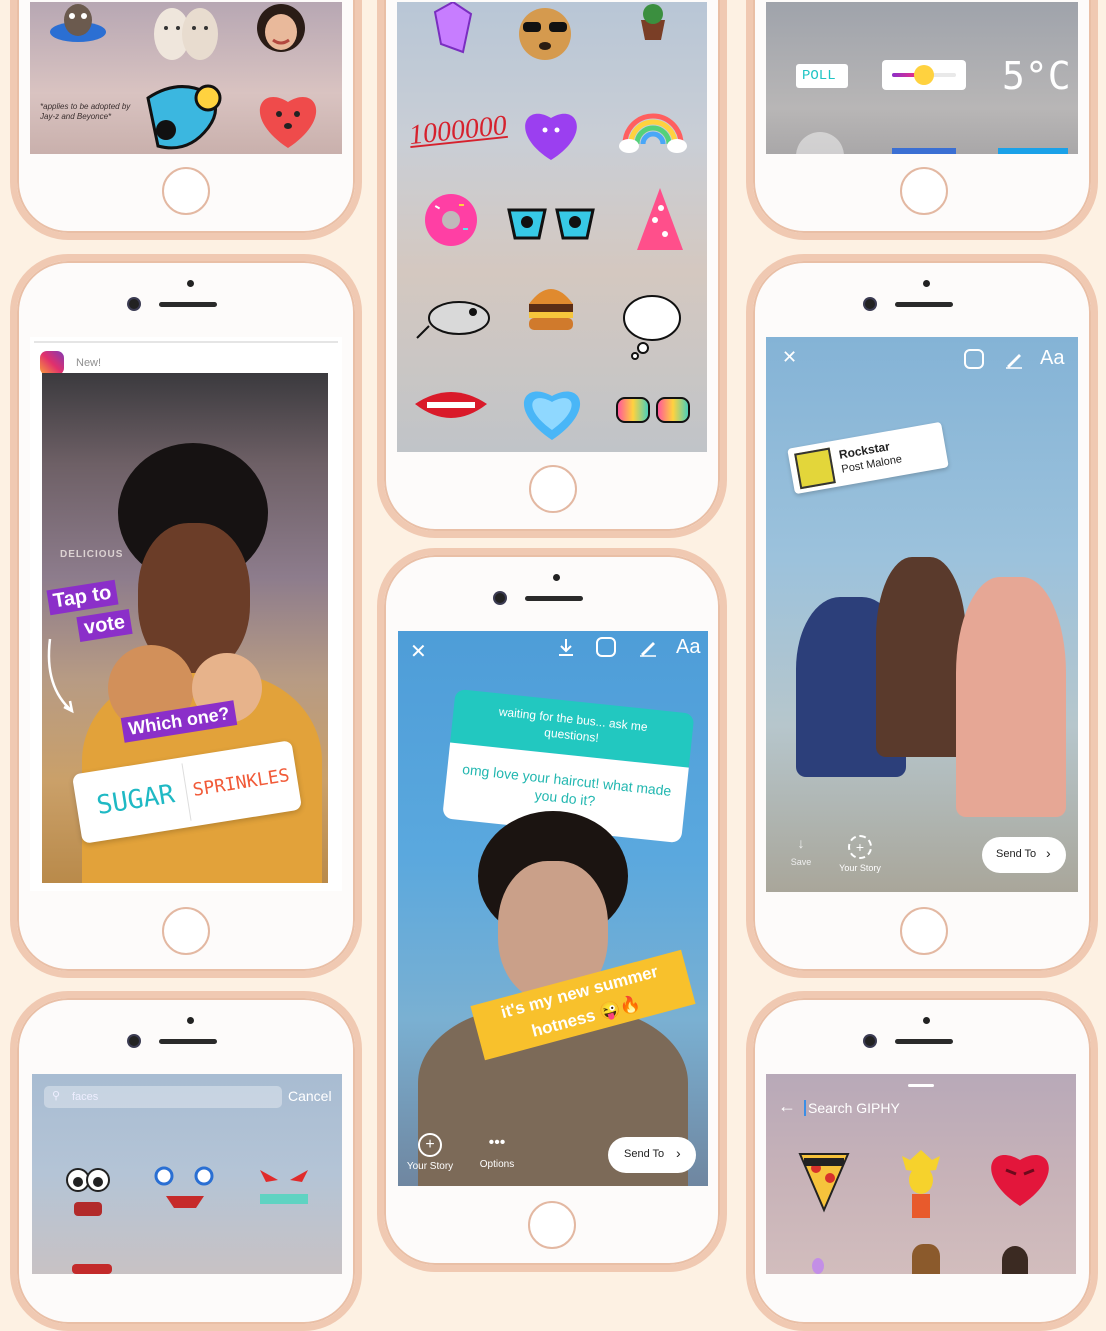 The image size is (1106, 1331). I want to click on cat-sticker, so click(78, 22).